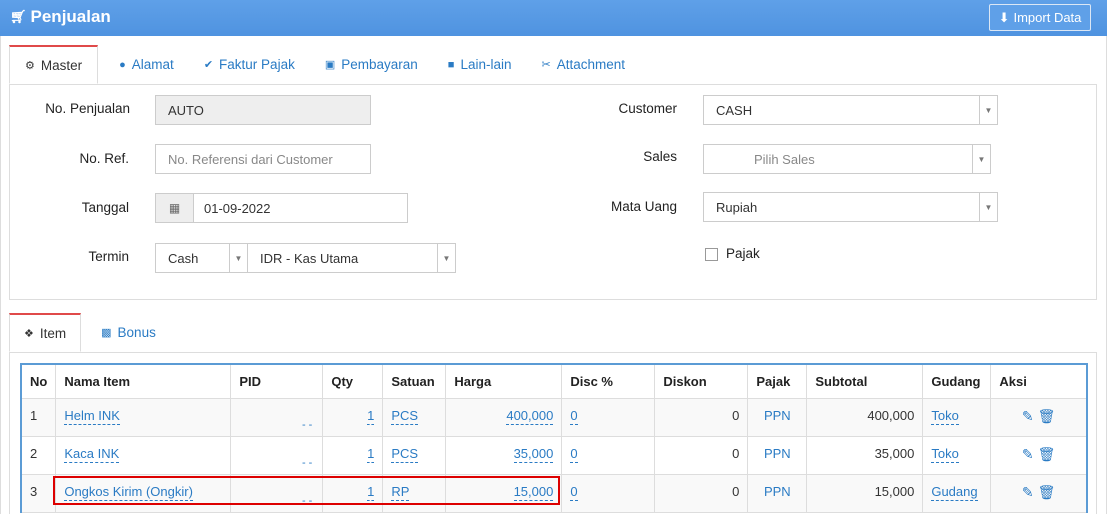 The height and width of the screenshot is (514, 1107). What do you see at coordinates (608, 417) in the screenshot?
I see `cell-disc: 0` at bounding box center [608, 417].